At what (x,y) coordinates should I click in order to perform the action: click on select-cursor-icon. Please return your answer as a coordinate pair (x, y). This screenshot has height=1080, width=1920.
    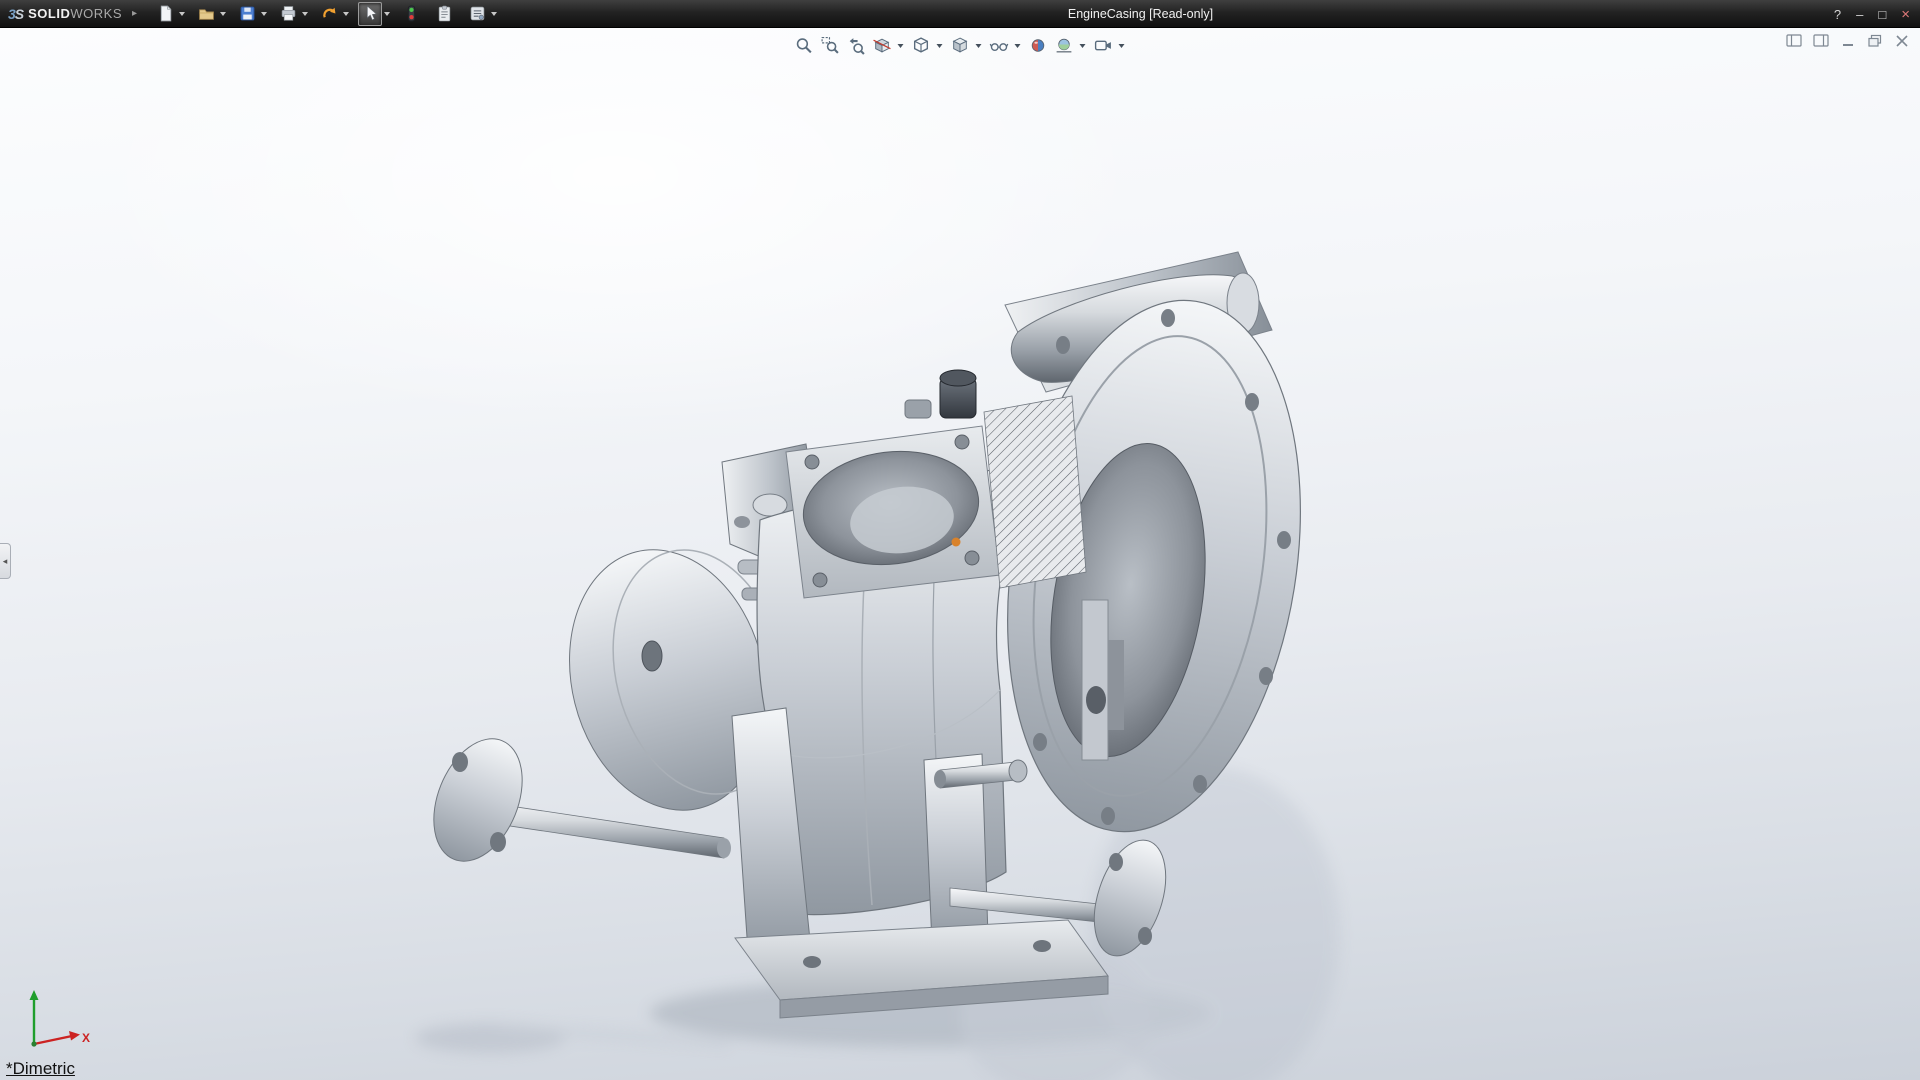
    Looking at the image, I should click on (371, 13).